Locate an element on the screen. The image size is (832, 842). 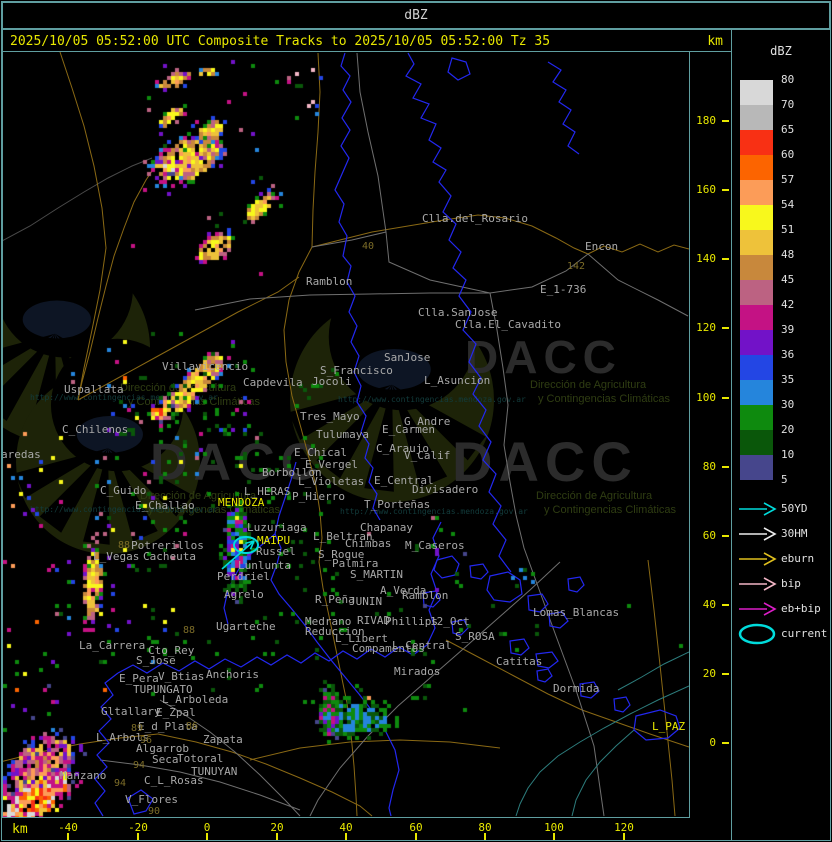
current-track-marker is located at coordinates (240, 553).